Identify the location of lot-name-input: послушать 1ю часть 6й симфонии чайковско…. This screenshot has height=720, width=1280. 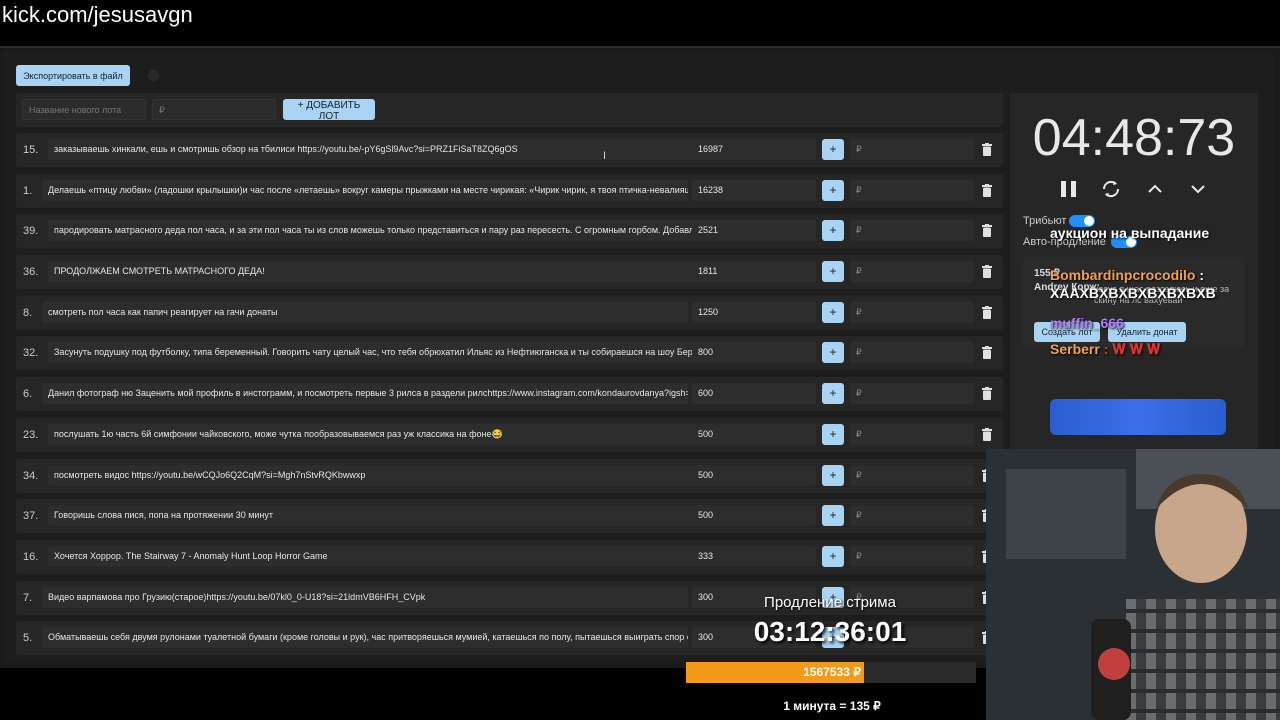
(371, 434).